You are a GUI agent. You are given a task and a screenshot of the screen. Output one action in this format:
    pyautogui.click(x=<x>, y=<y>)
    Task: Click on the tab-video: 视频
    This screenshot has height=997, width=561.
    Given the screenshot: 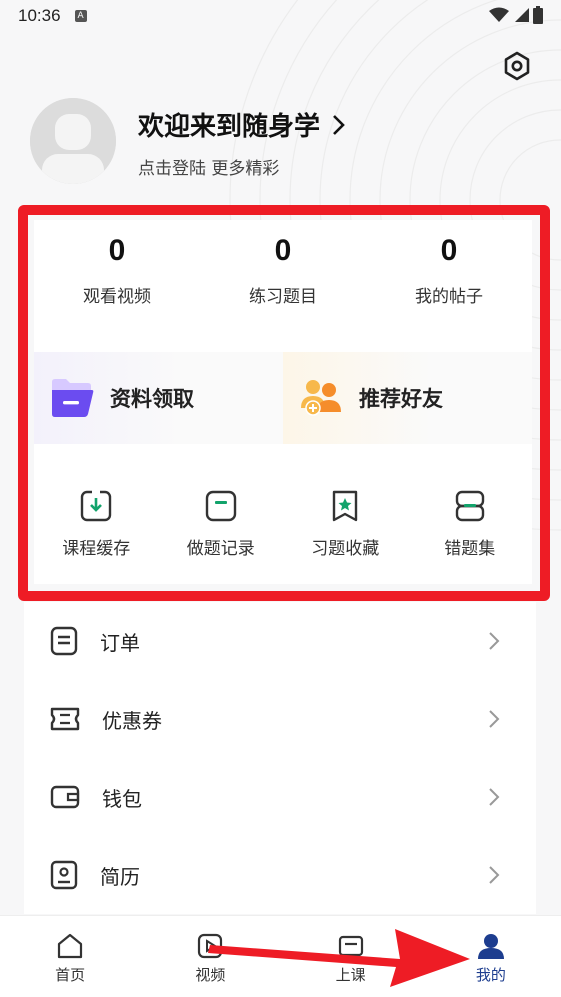 What is the action you would take?
    pyautogui.click(x=210, y=956)
    